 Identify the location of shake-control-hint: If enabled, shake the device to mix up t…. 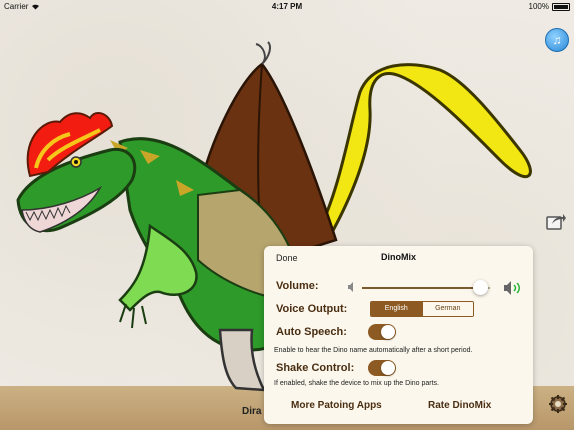
(356, 383).